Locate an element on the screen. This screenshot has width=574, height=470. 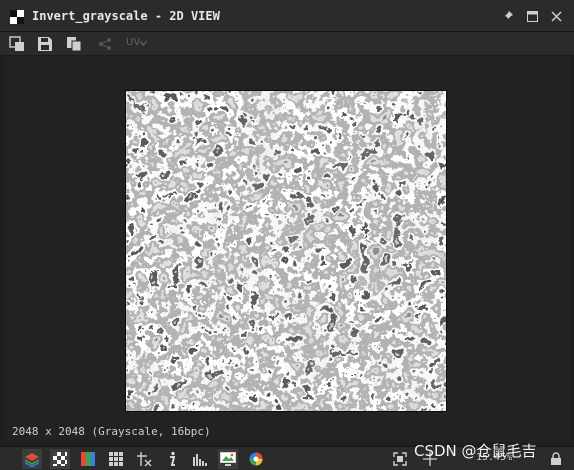
grid-icon is located at coordinates (116, 459).